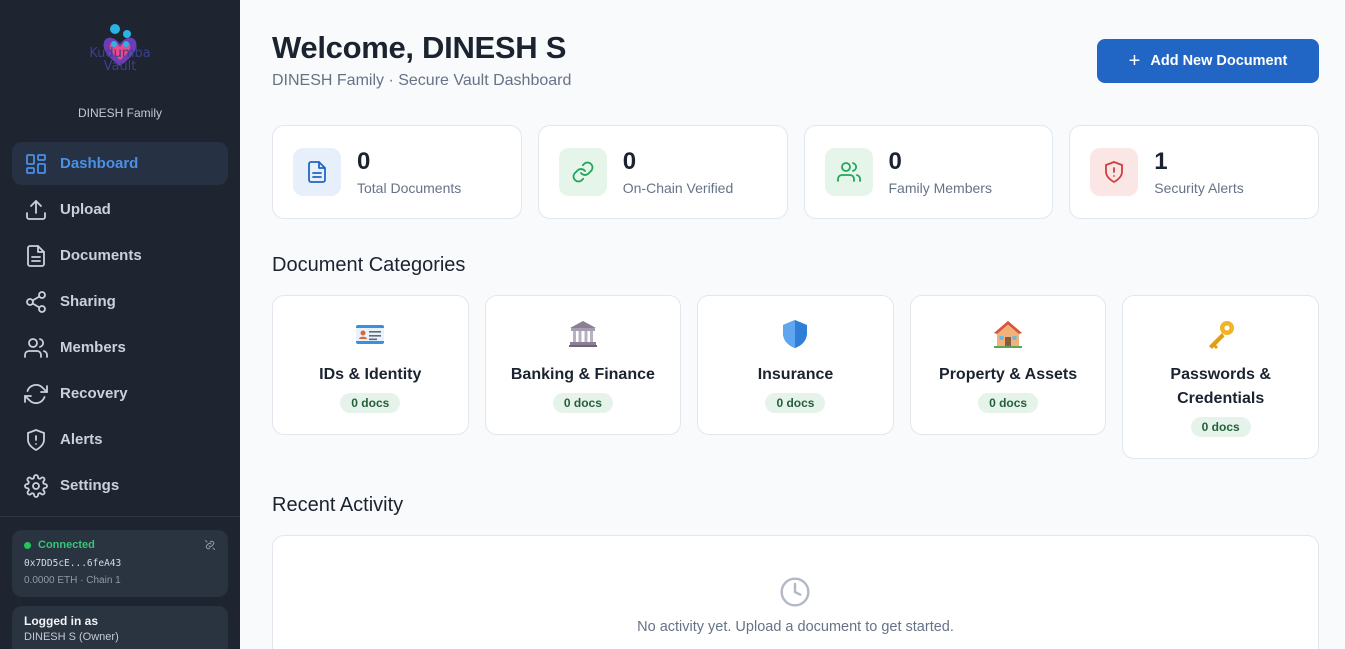  I want to click on category-name: Property & Assets, so click(1008, 374).